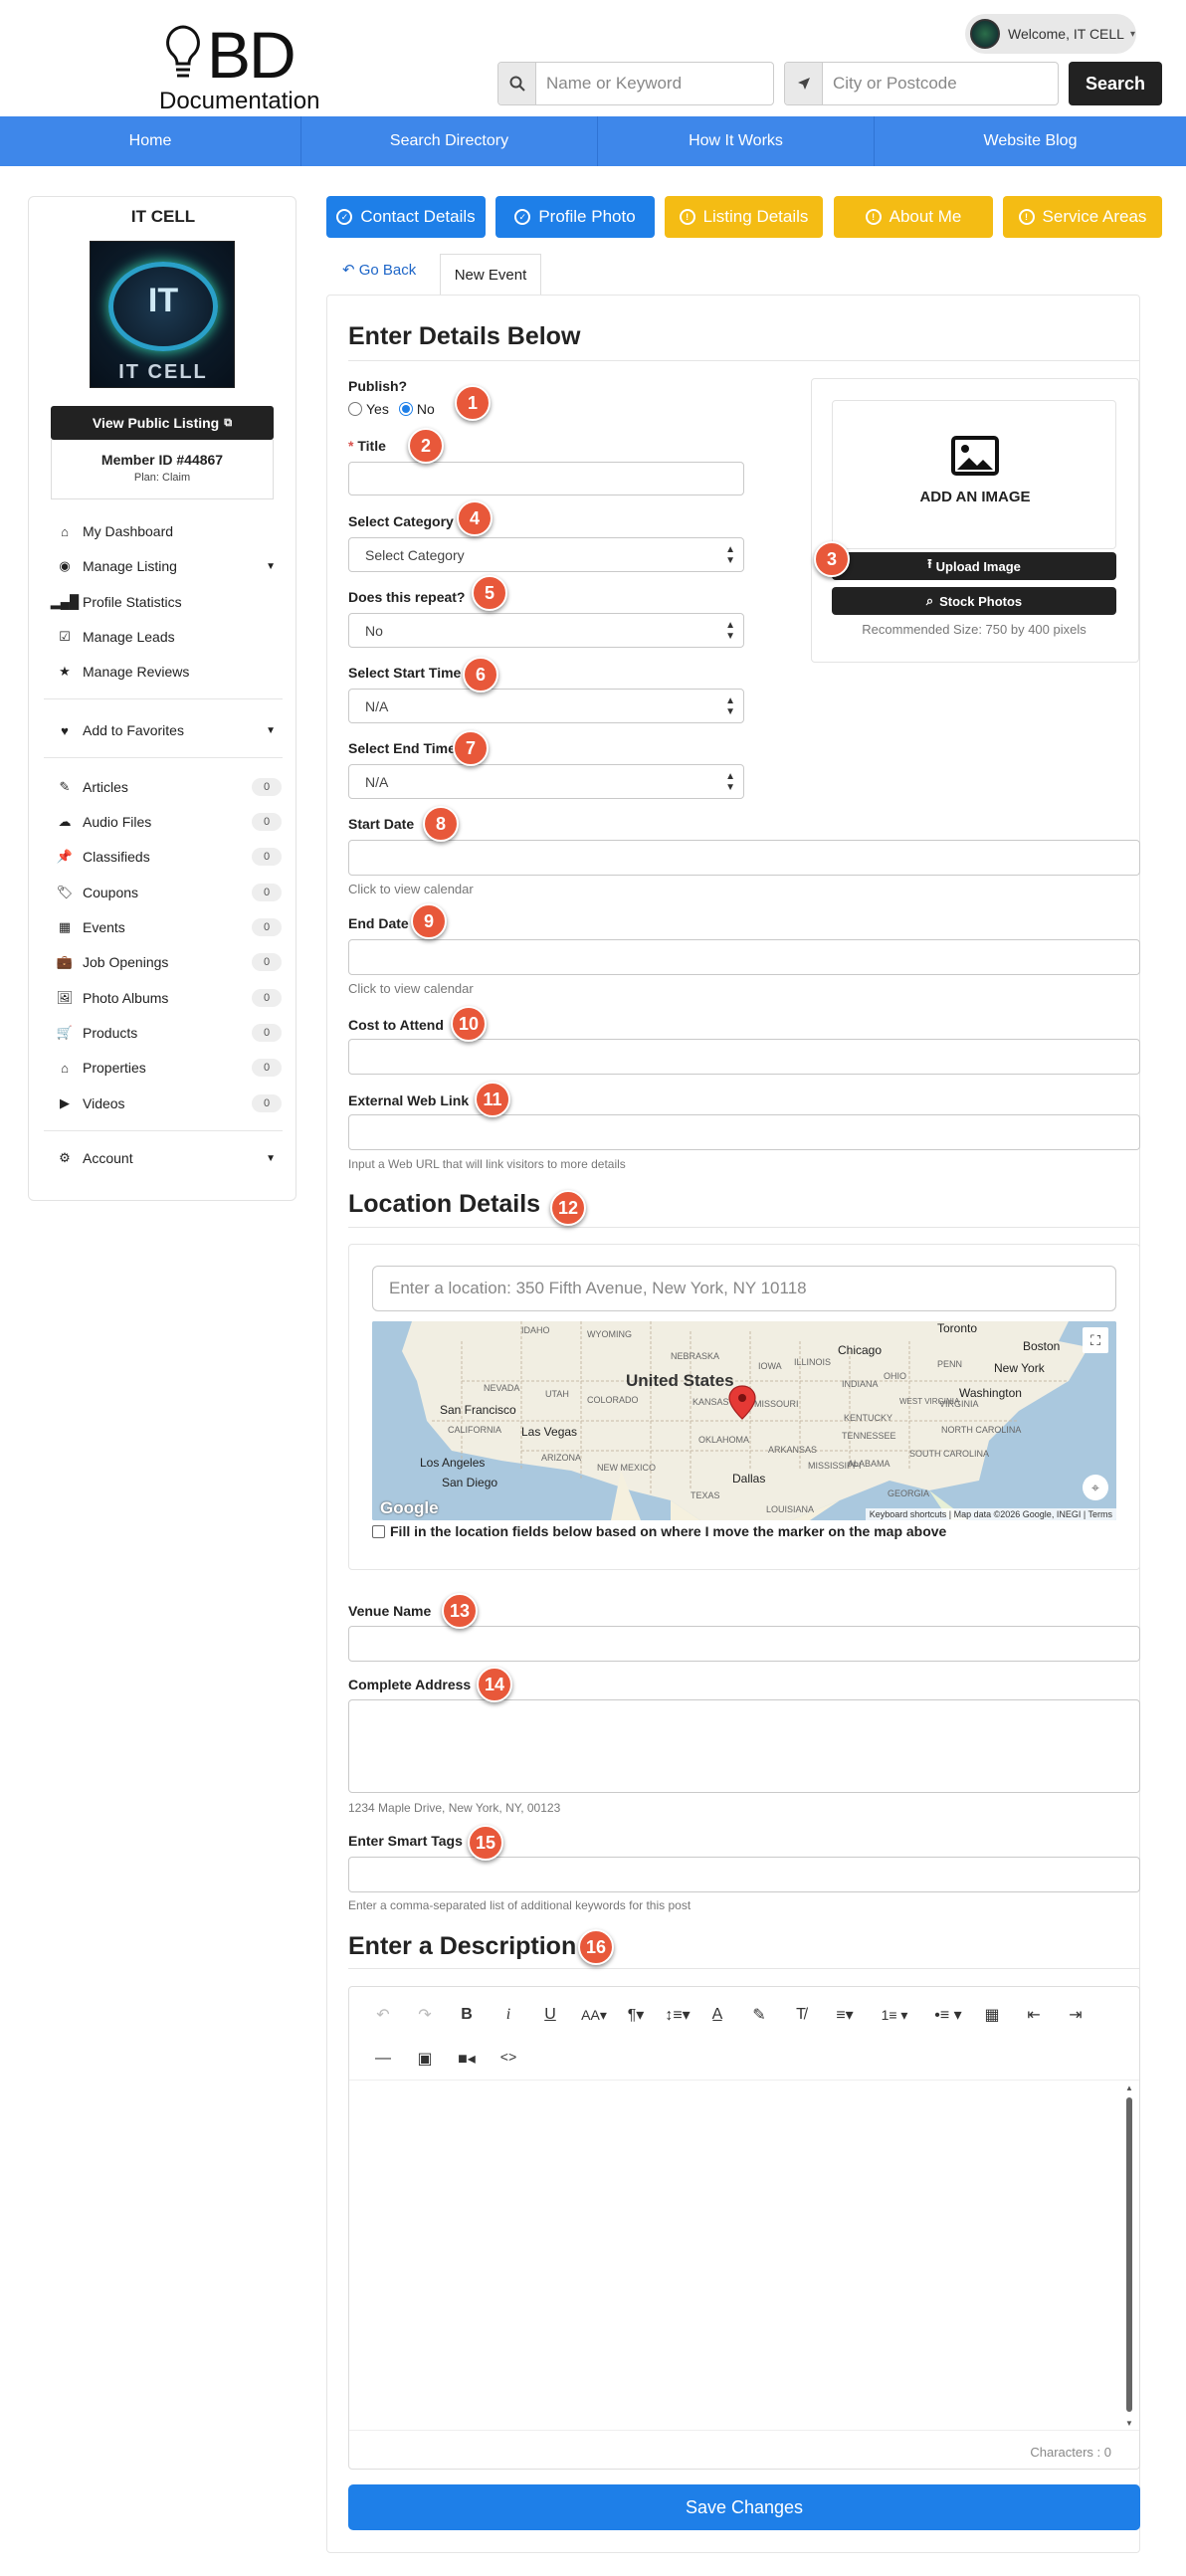 The width and height of the screenshot is (1186, 2576). What do you see at coordinates (169, 822) in the screenshot?
I see `post-audio-files: ☁ Audio Files 0` at bounding box center [169, 822].